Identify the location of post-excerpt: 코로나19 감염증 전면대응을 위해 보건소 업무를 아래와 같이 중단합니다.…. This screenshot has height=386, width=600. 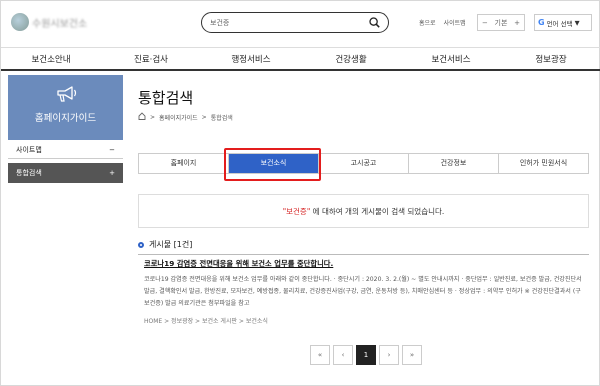
(363, 291).